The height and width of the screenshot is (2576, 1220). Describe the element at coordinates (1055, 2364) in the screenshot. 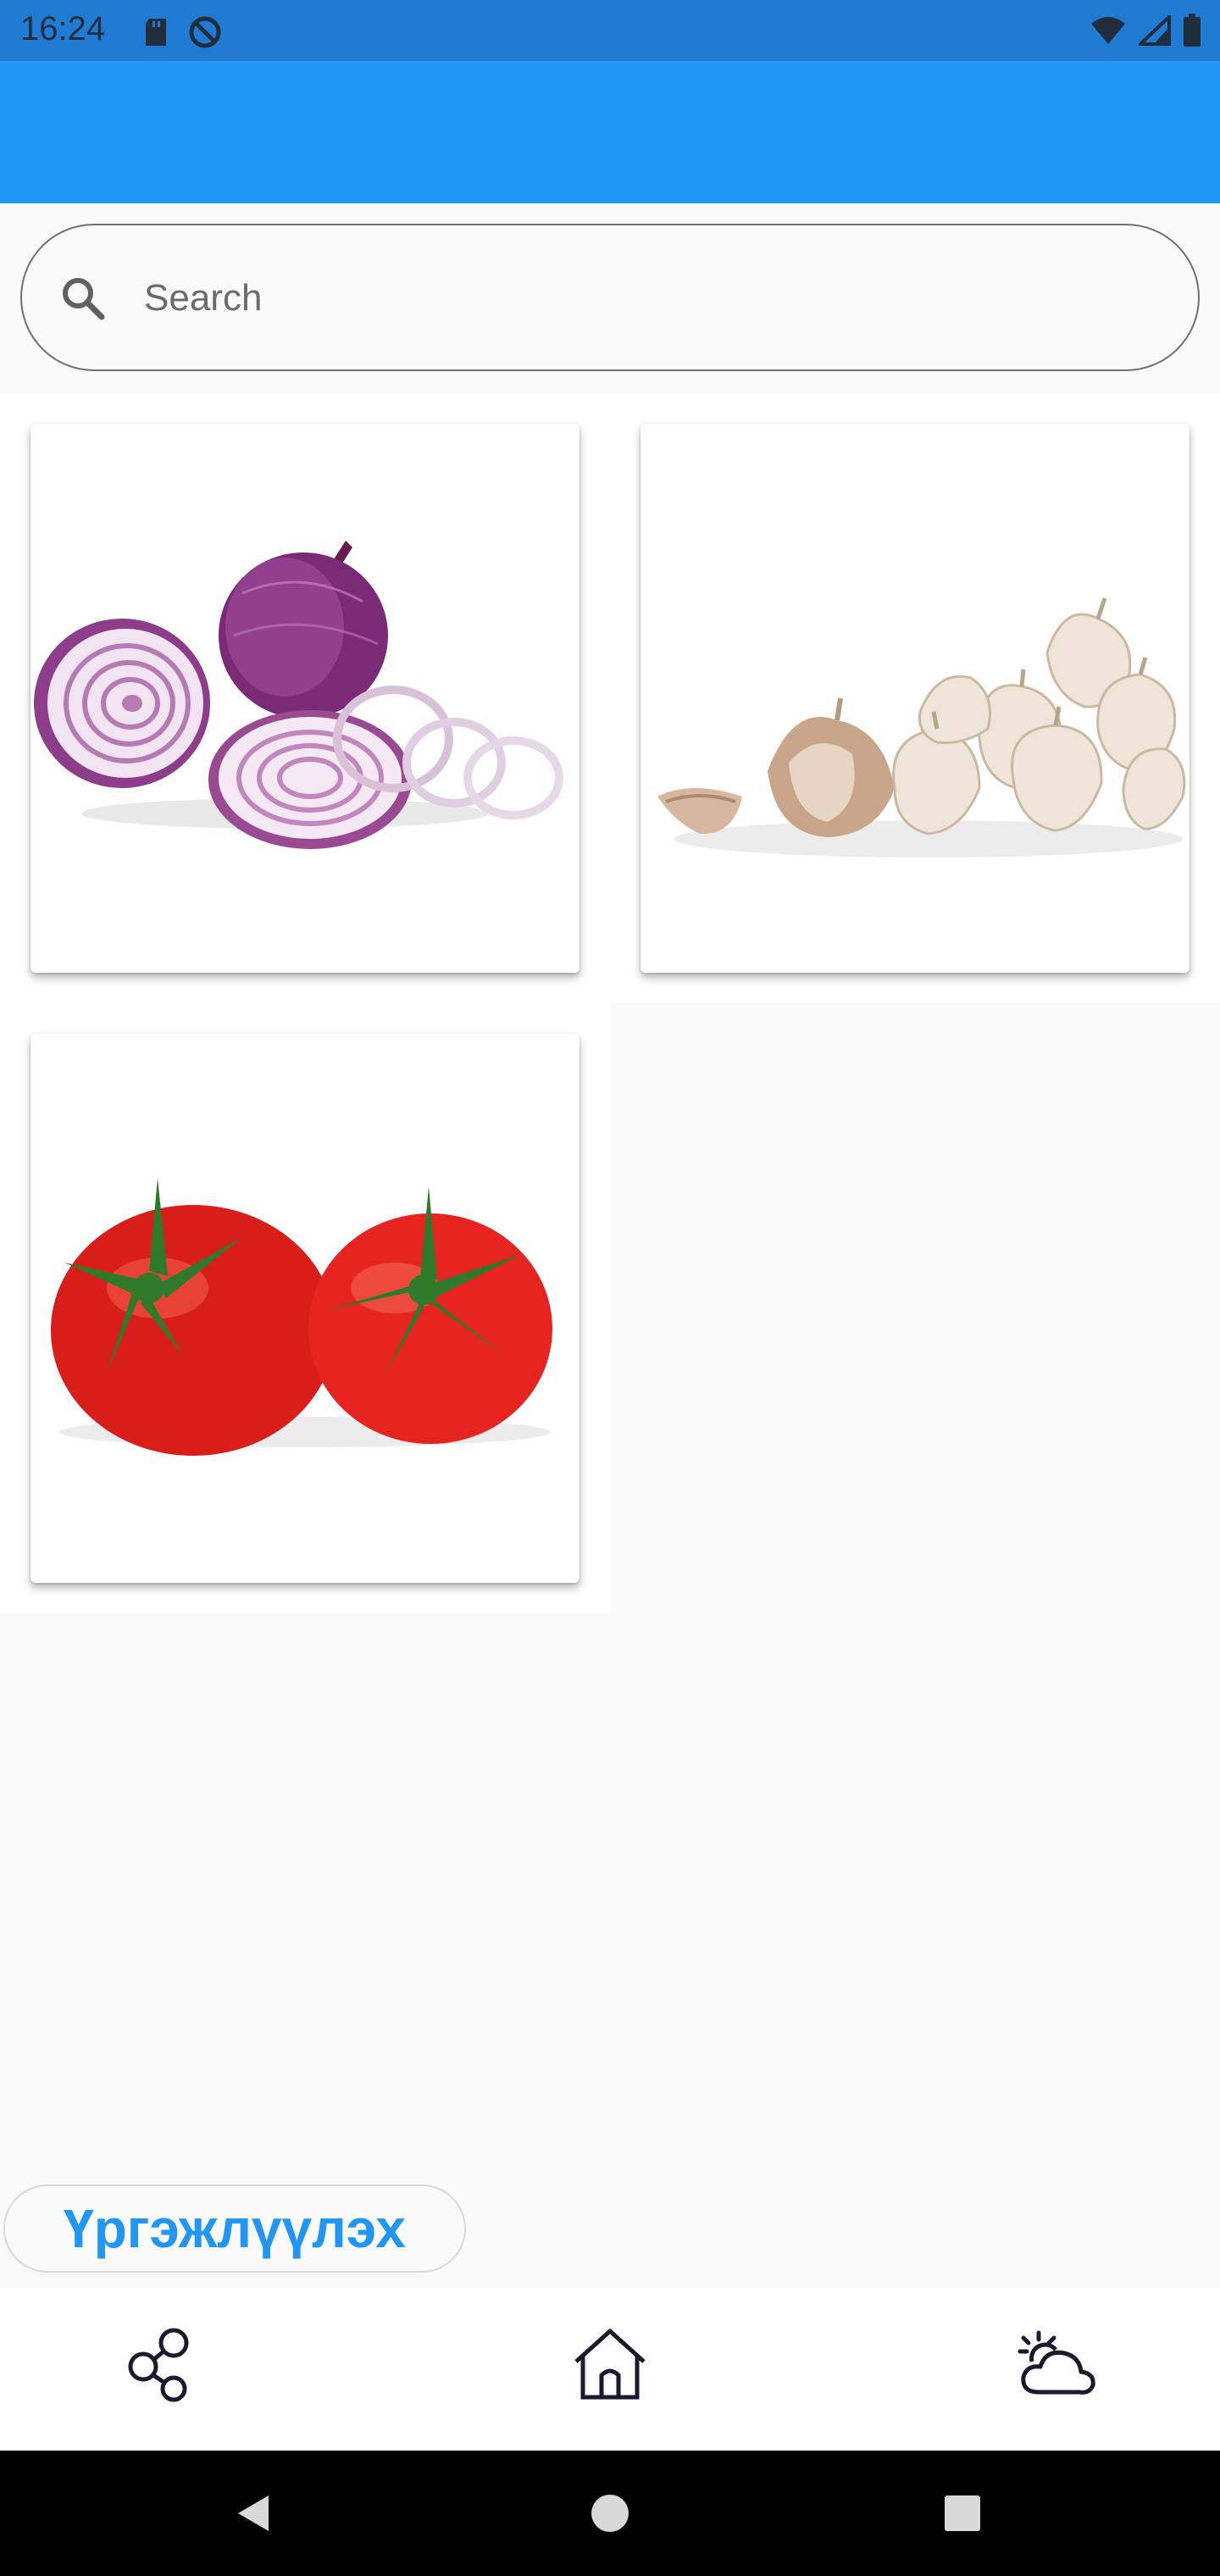

I see `weather-icon` at that location.